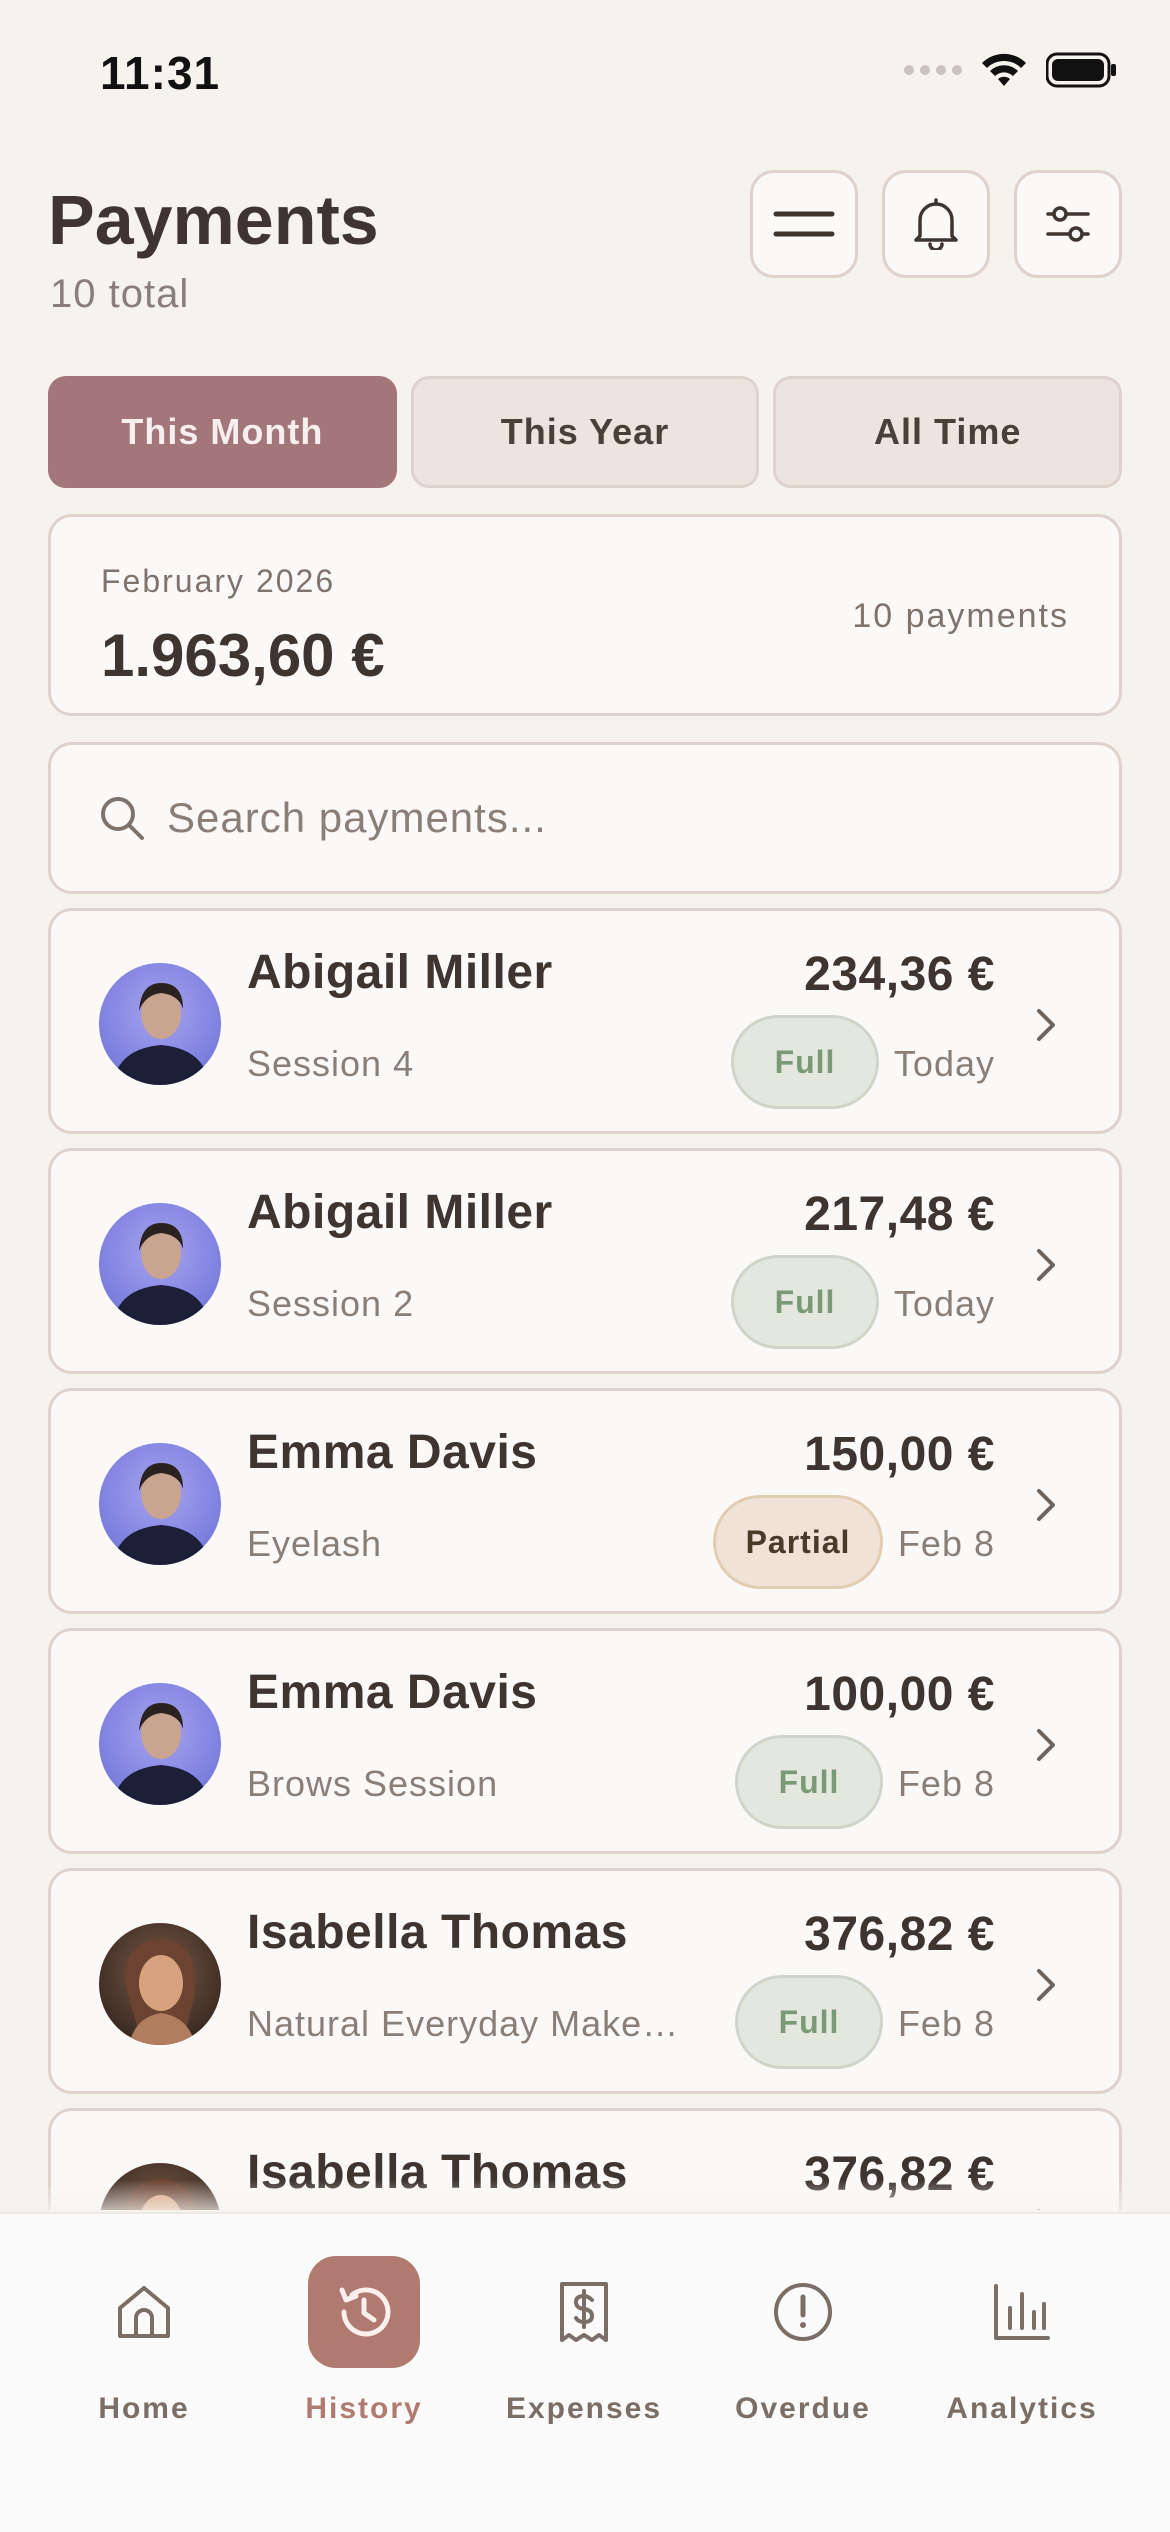 The image size is (1170, 2532). Describe the element at coordinates (584, 2408) in the screenshot. I see `tab-label: Expenses` at that location.